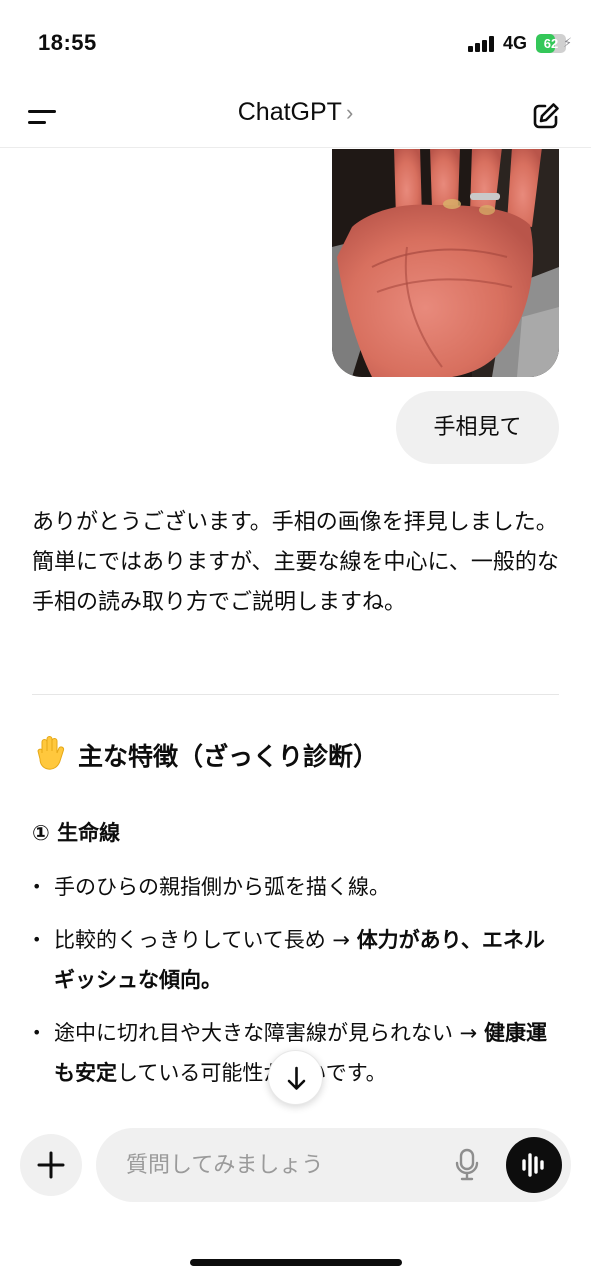 This screenshot has height=1280, width=591. What do you see at coordinates (467, 1165) in the screenshot?
I see `microphone-icon` at bounding box center [467, 1165].